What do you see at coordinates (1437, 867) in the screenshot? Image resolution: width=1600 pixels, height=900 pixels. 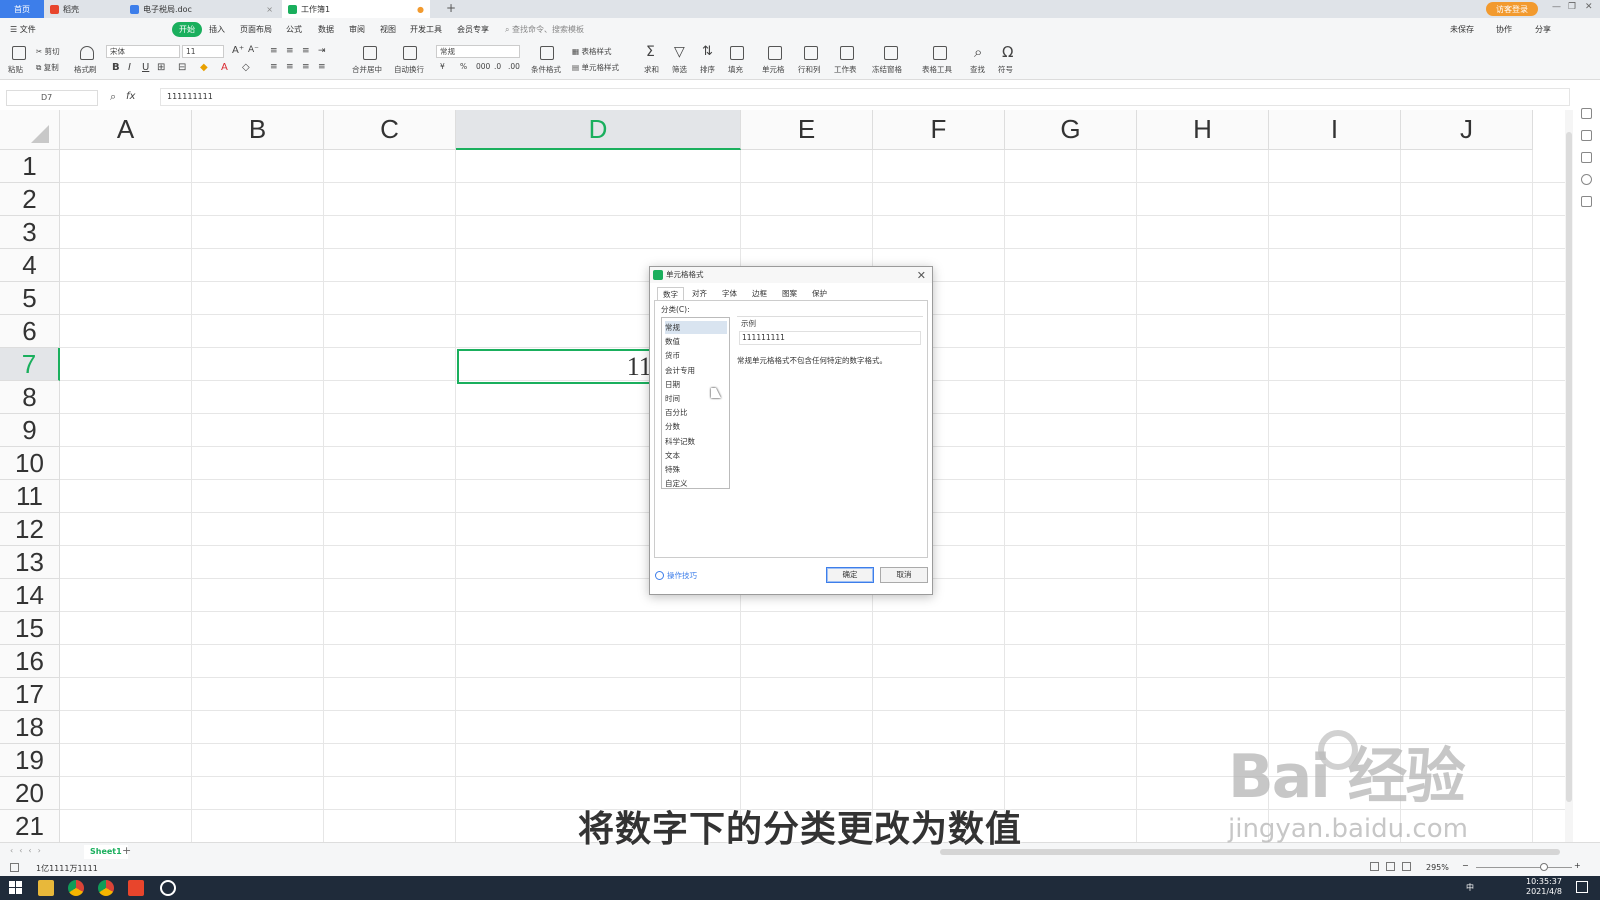 I see `zoom-level: 295%` at bounding box center [1437, 867].